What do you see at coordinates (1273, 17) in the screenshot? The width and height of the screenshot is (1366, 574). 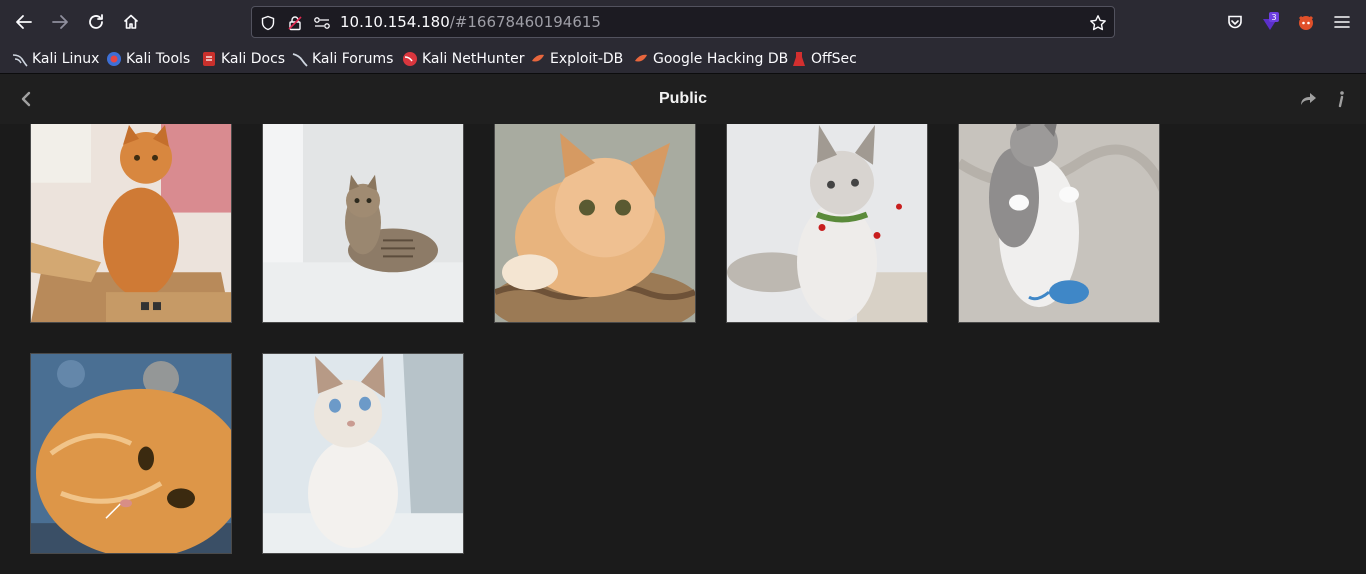 I see `svg-text: 3` at bounding box center [1273, 17].